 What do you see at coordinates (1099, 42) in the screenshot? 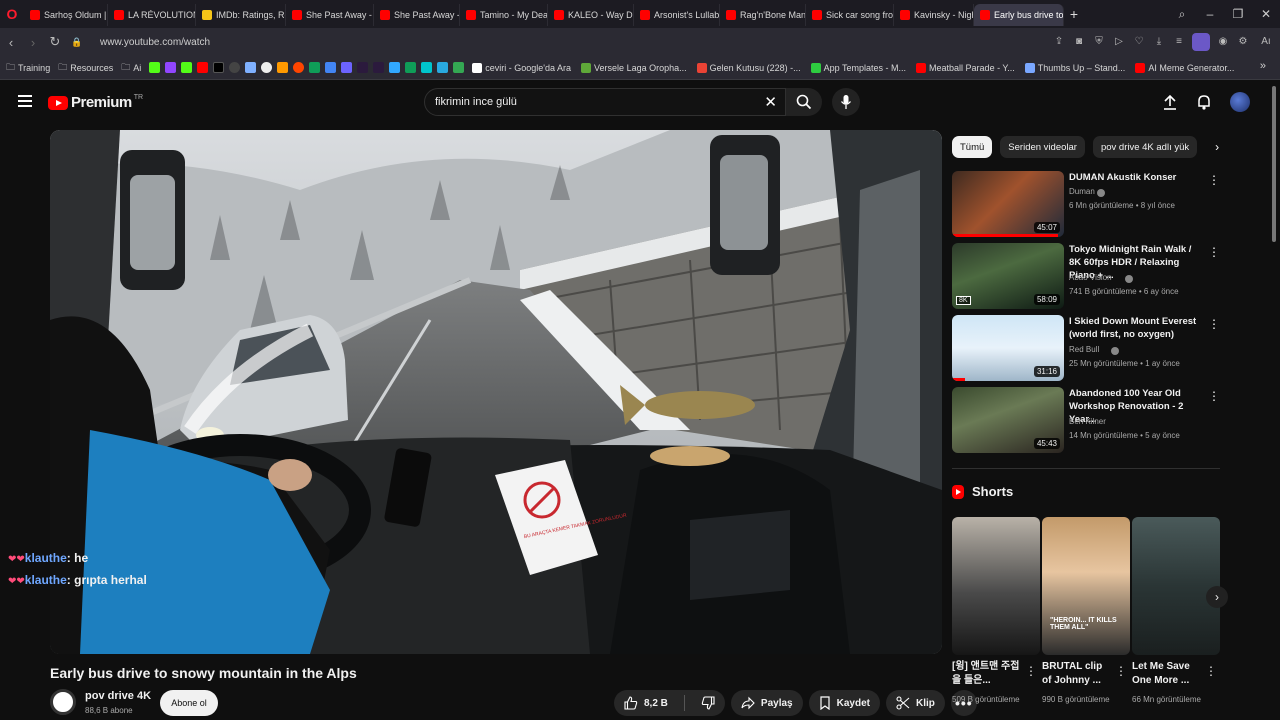
I see `shield-icon: ⛨` at bounding box center [1099, 42].